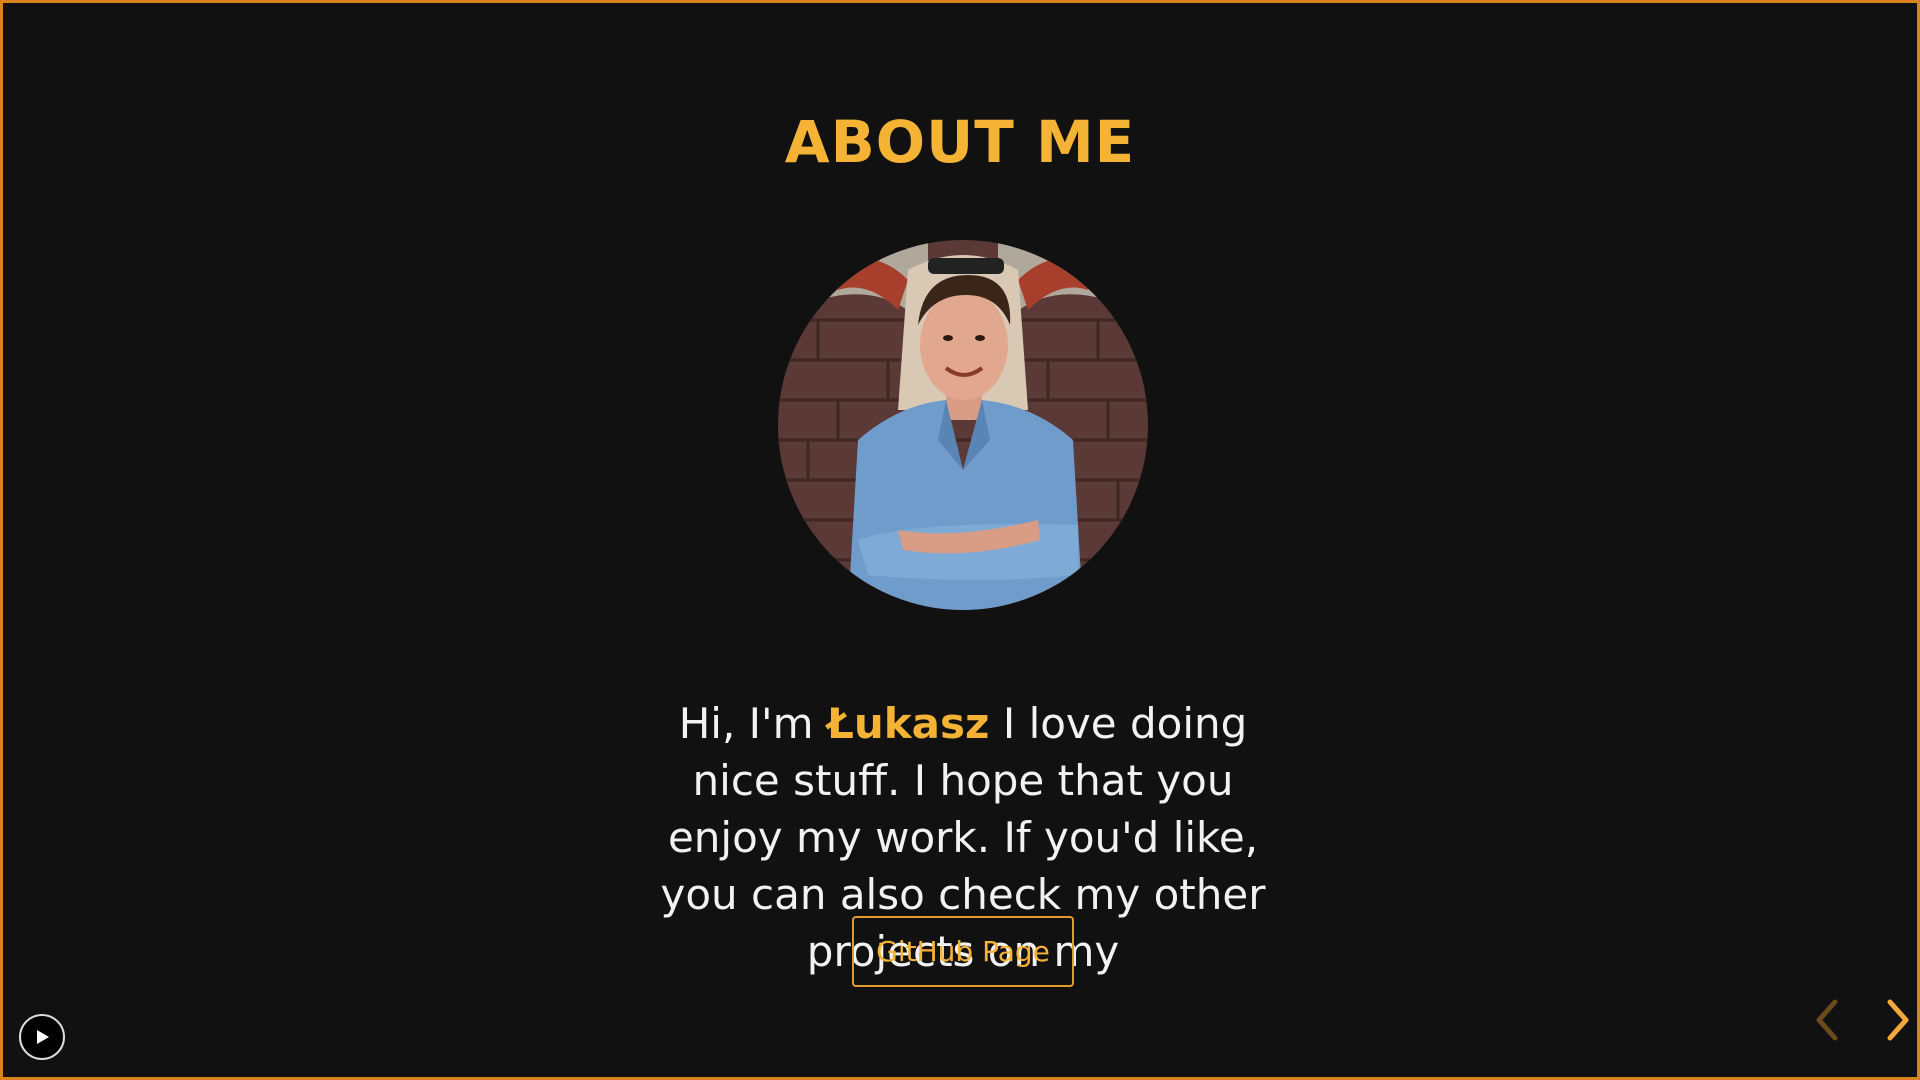 This screenshot has height=1080, width=1920. Describe the element at coordinates (908, 723) in the screenshot. I see `author-name: Łukasz` at that location.